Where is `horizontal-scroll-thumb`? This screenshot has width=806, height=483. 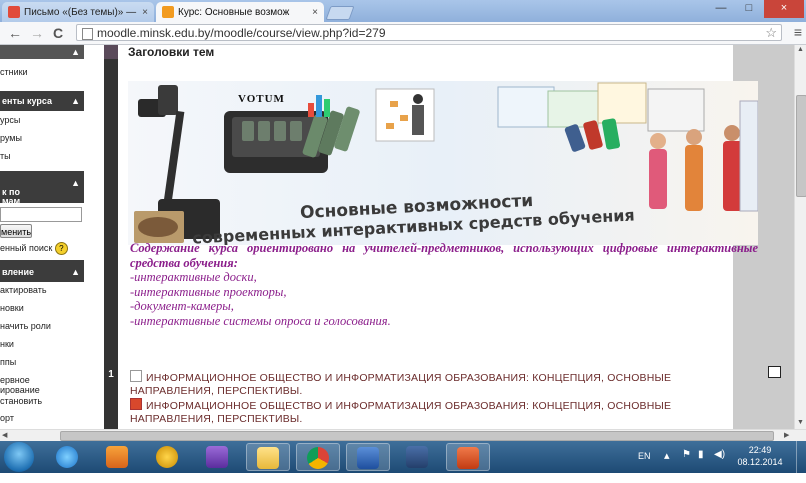 horizontal-scroll-thumb is located at coordinates (417, 436).